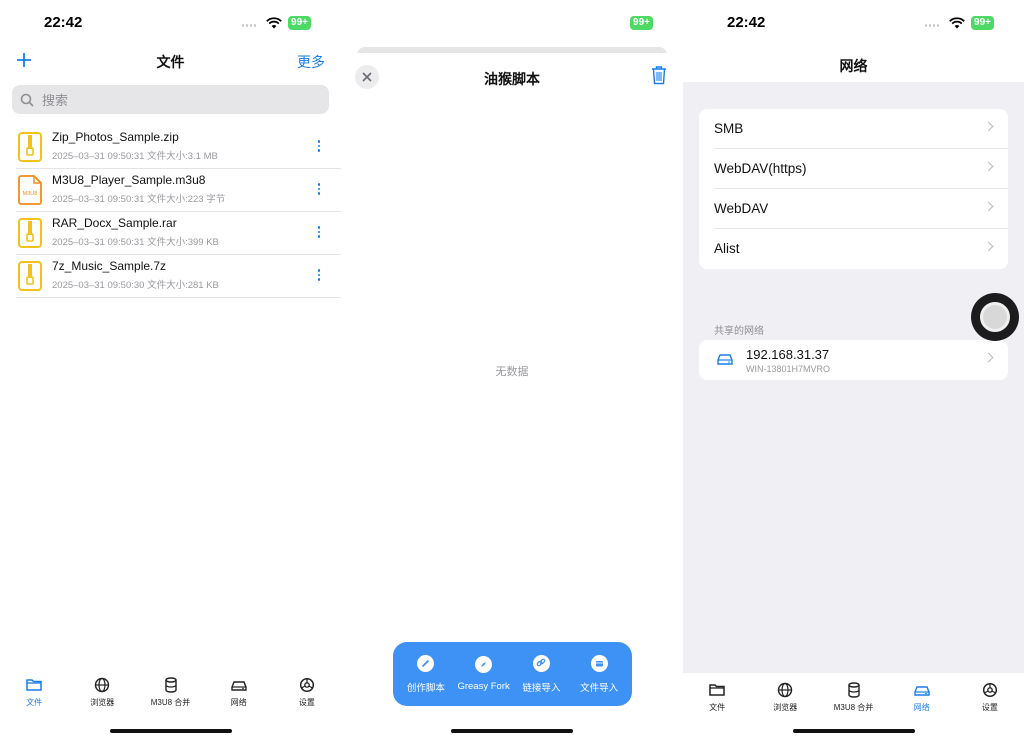 This screenshot has width=1024, height=740. I want to click on tab-m3u8-merge: M3U8 合并, so click(170, 696).